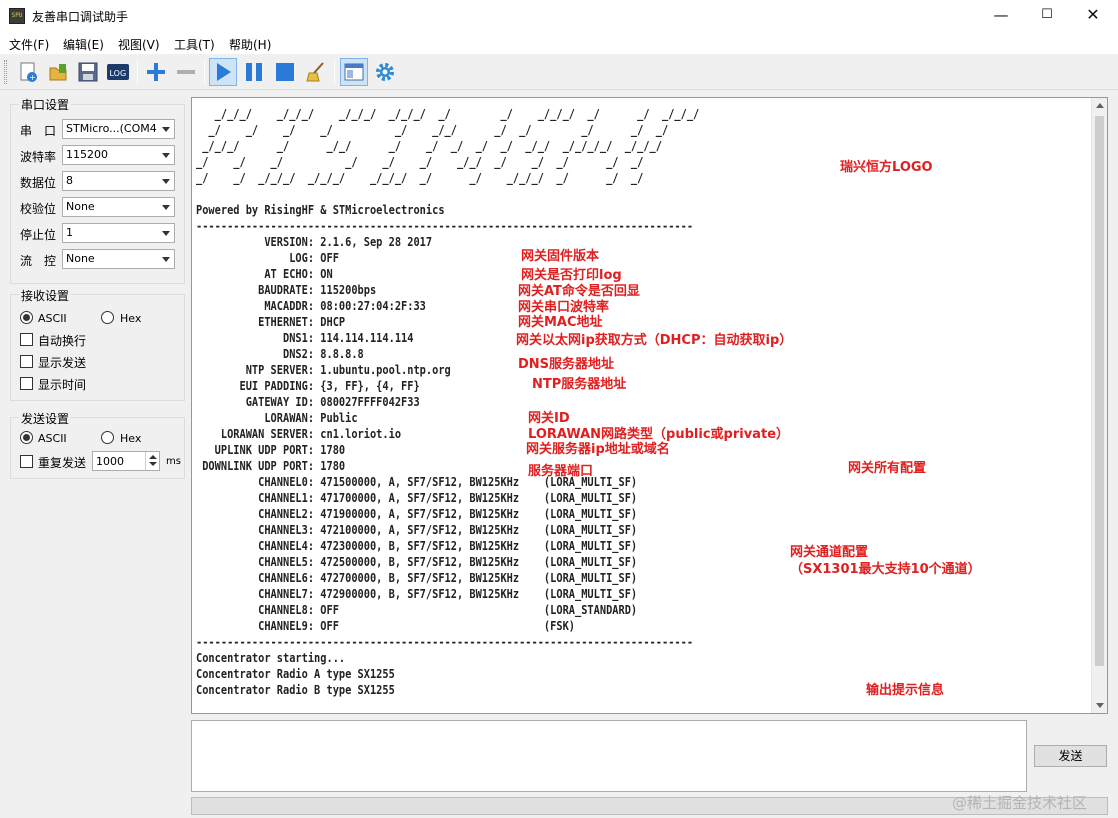 The image size is (1118, 818). I want to click on baudrate-label: 波特率, so click(38, 157).